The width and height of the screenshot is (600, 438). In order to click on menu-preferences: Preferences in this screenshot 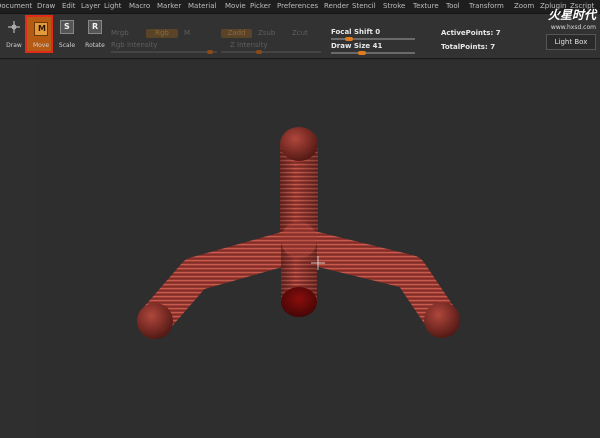, I will do `click(297, 6)`.